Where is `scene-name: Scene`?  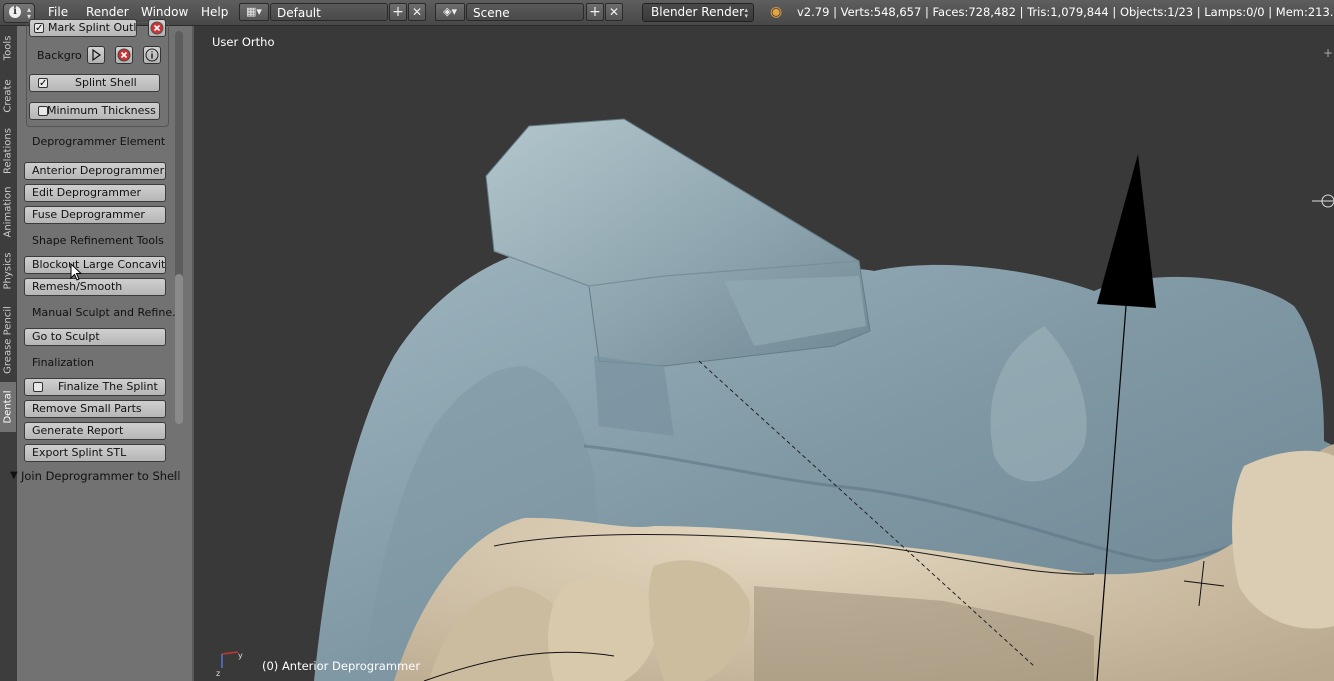
scene-name: Scene is located at coordinates (491, 13).